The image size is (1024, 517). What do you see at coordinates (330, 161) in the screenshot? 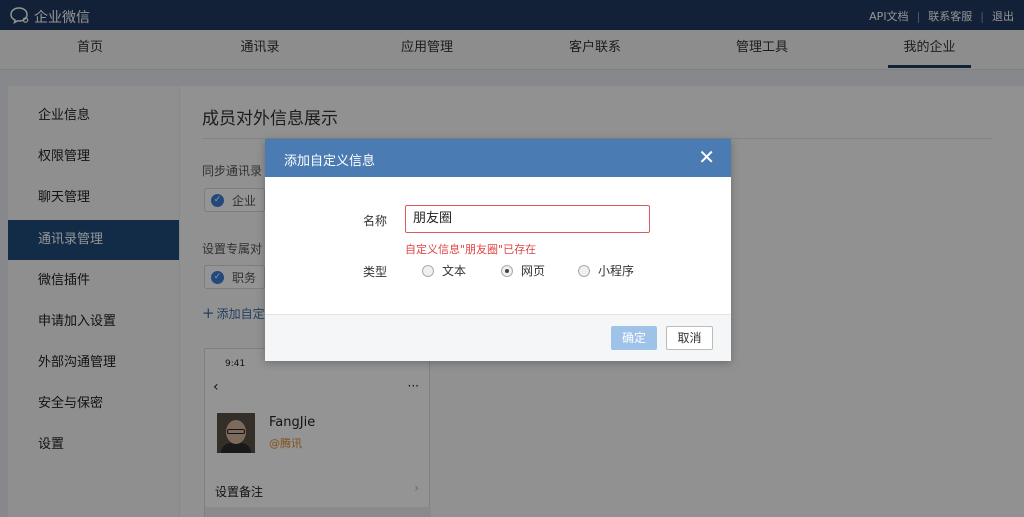
I see `dialog-title: 添加自定义信息` at bounding box center [330, 161].